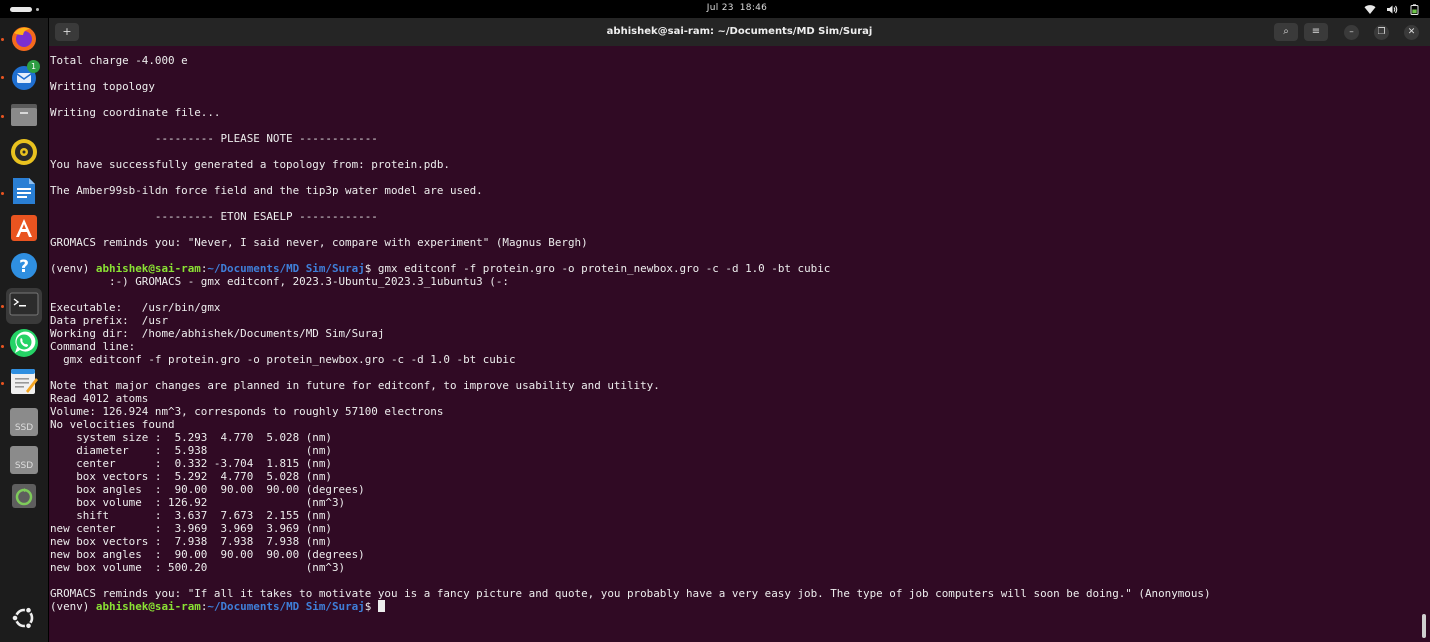 This screenshot has height=642, width=1430. I want to click on dock-trash, so click(24, 498).